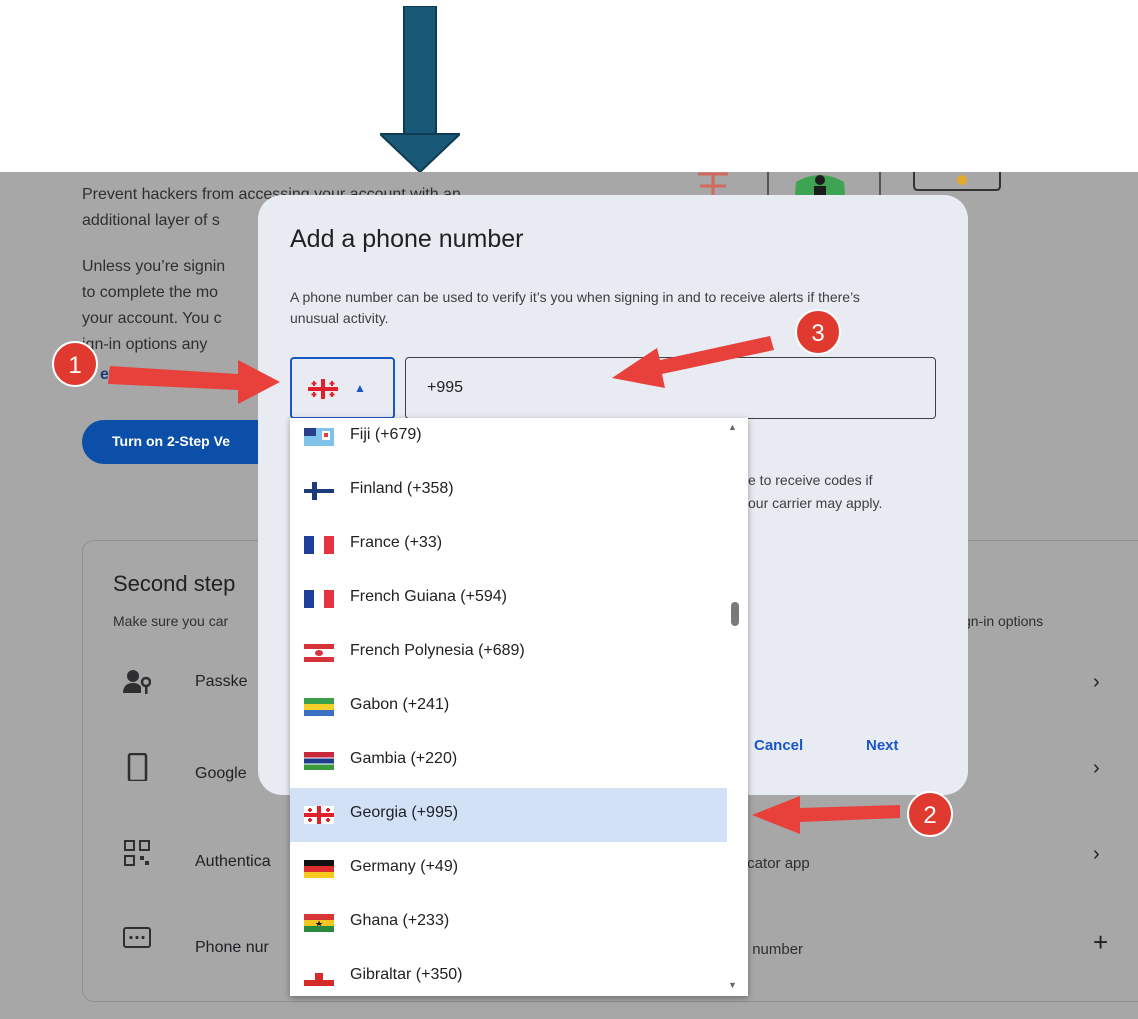 Image resolution: width=1138 pixels, height=1019 pixels. Describe the element at coordinates (407, 239) in the screenshot. I see `dialog-title: Add a phone number` at that location.